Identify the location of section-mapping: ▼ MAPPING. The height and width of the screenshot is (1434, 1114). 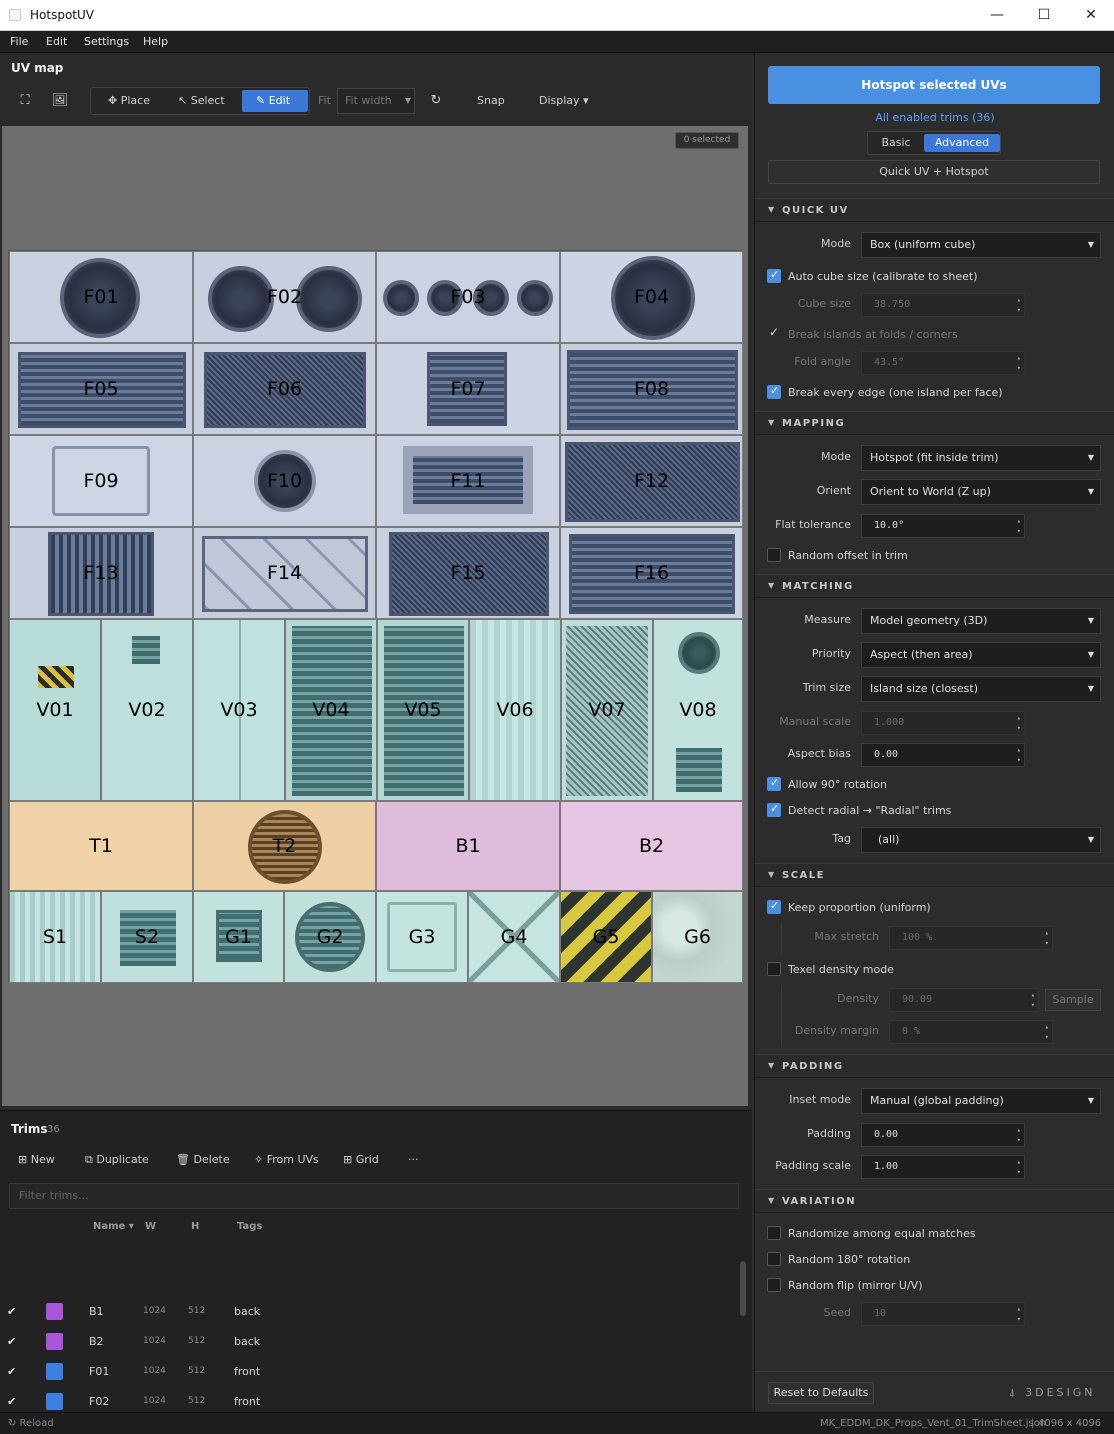
(934, 423).